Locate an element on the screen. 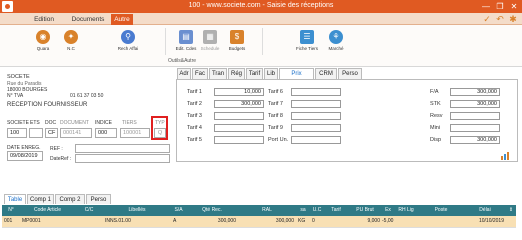 The width and height of the screenshot is (522, 240). col-header-libelles: Libellés is located at coordinates (137, 210).